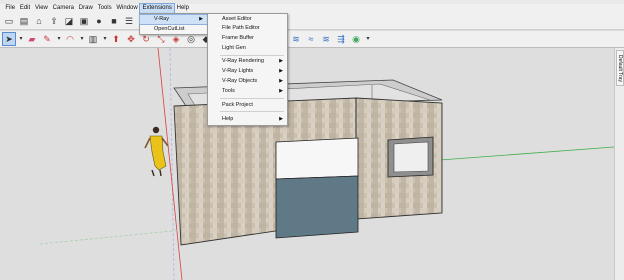 This screenshot has width=624, height=280. What do you see at coordinates (116, 39) in the screenshot?
I see `push-pull-icon: ⬆` at bounding box center [116, 39].